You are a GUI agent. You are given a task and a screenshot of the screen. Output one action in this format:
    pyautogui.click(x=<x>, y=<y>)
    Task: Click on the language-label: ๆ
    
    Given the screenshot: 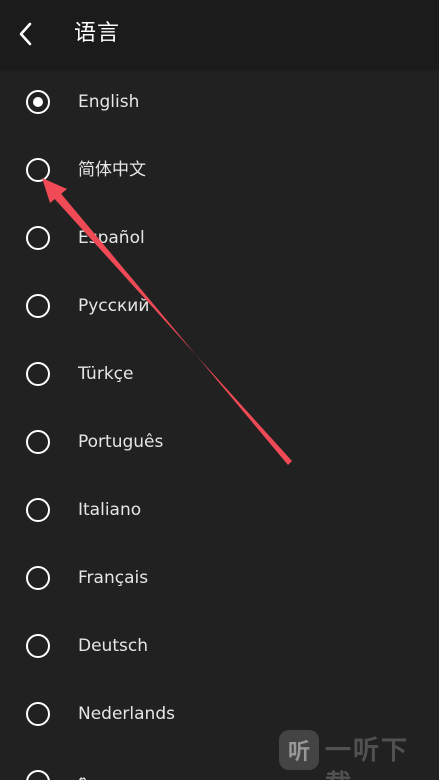 What is the action you would take?
    pyautogui.click(x=82, y=774)
    